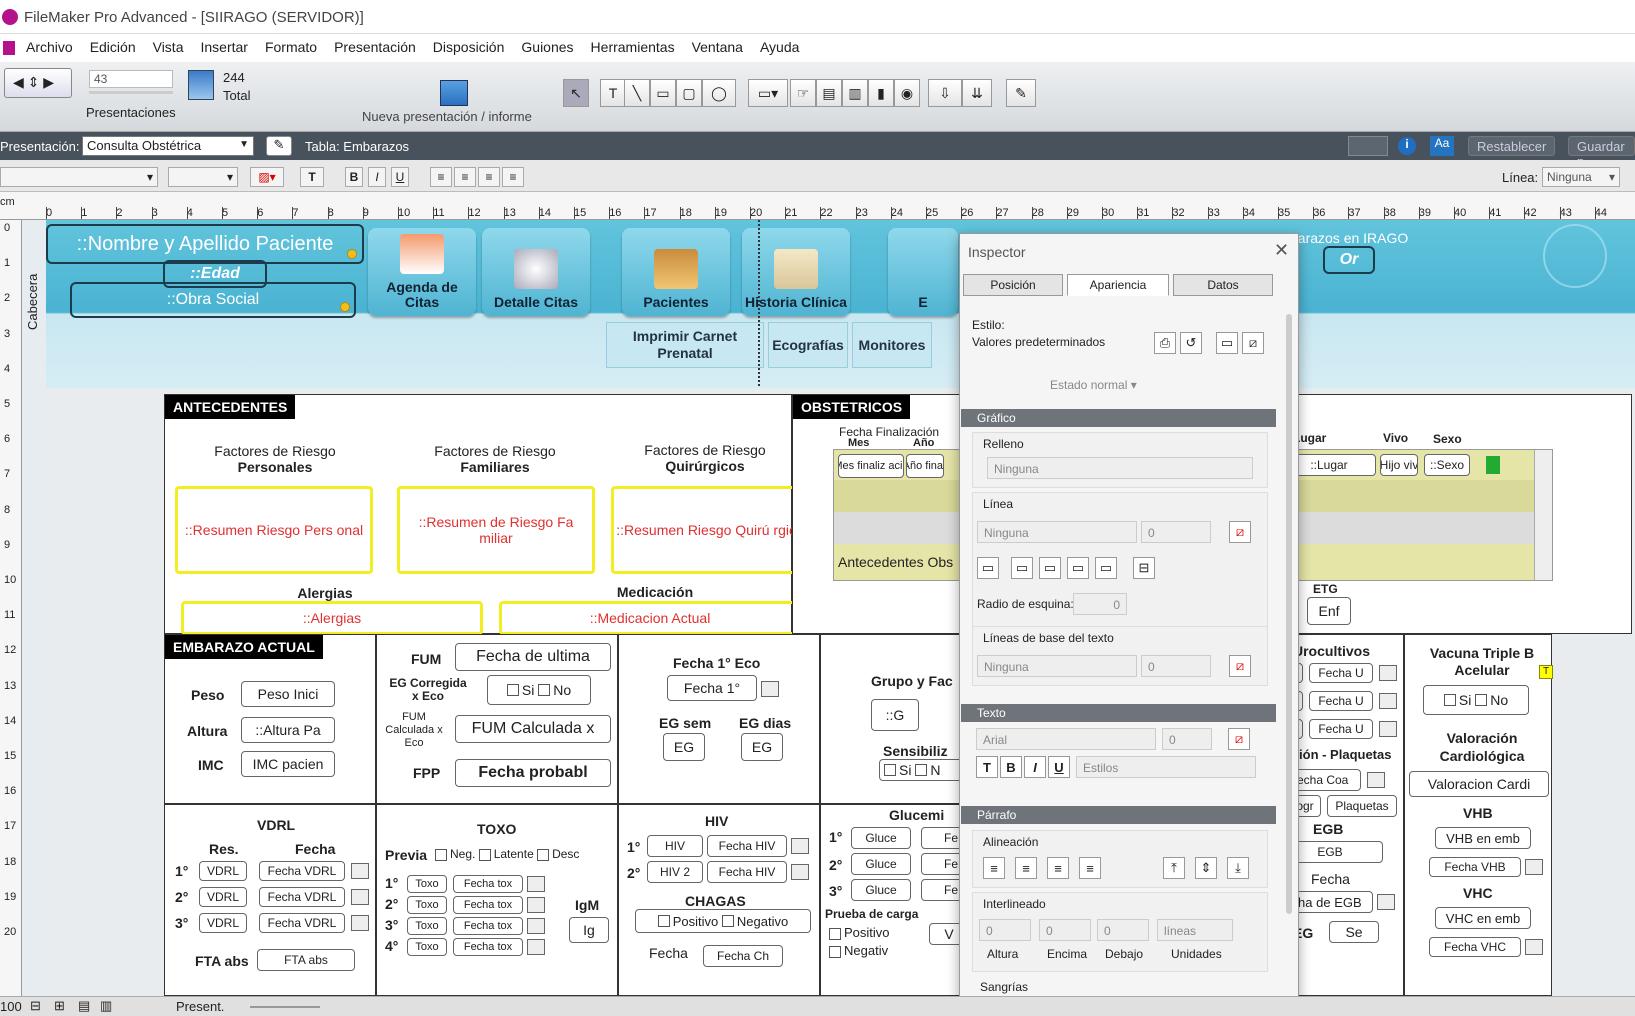  What do you see at coordinates (663, 921) in the screenshot?
I see `chagas-pos-checkbox` at bounding box center [663, 921].